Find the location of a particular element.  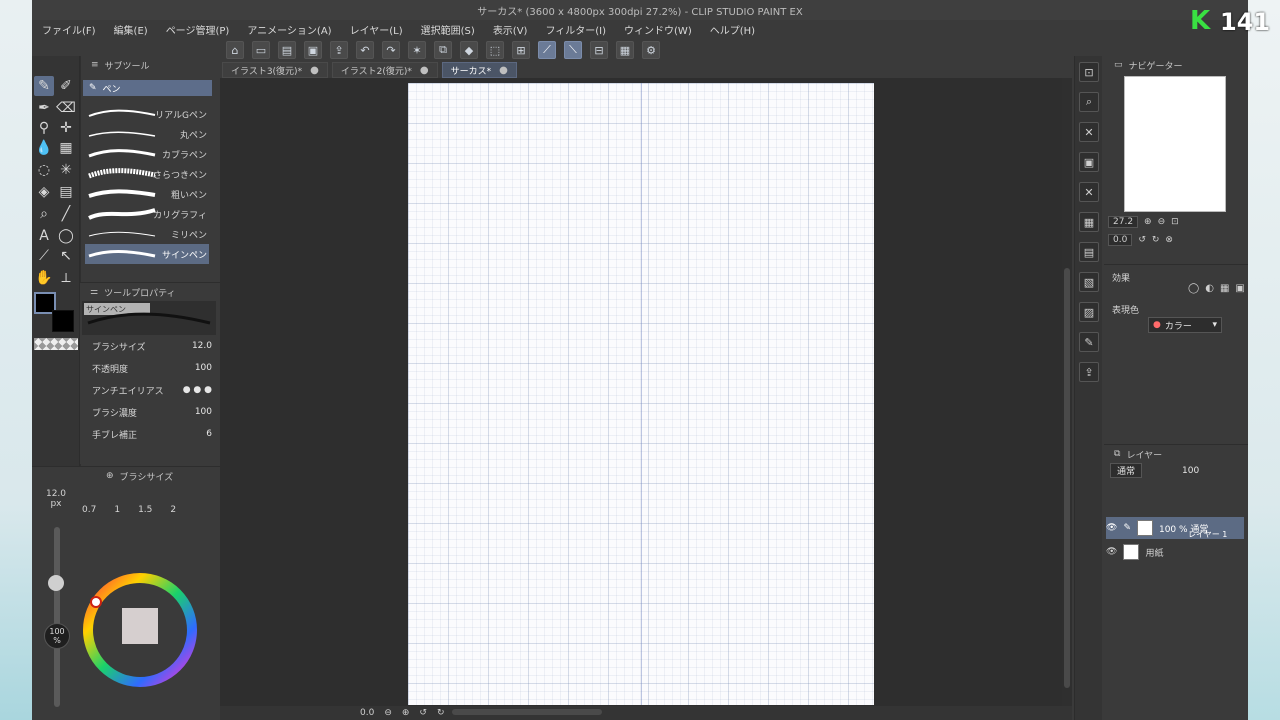

move-tool-icon: ✛ is located at coordinates (66, 128).